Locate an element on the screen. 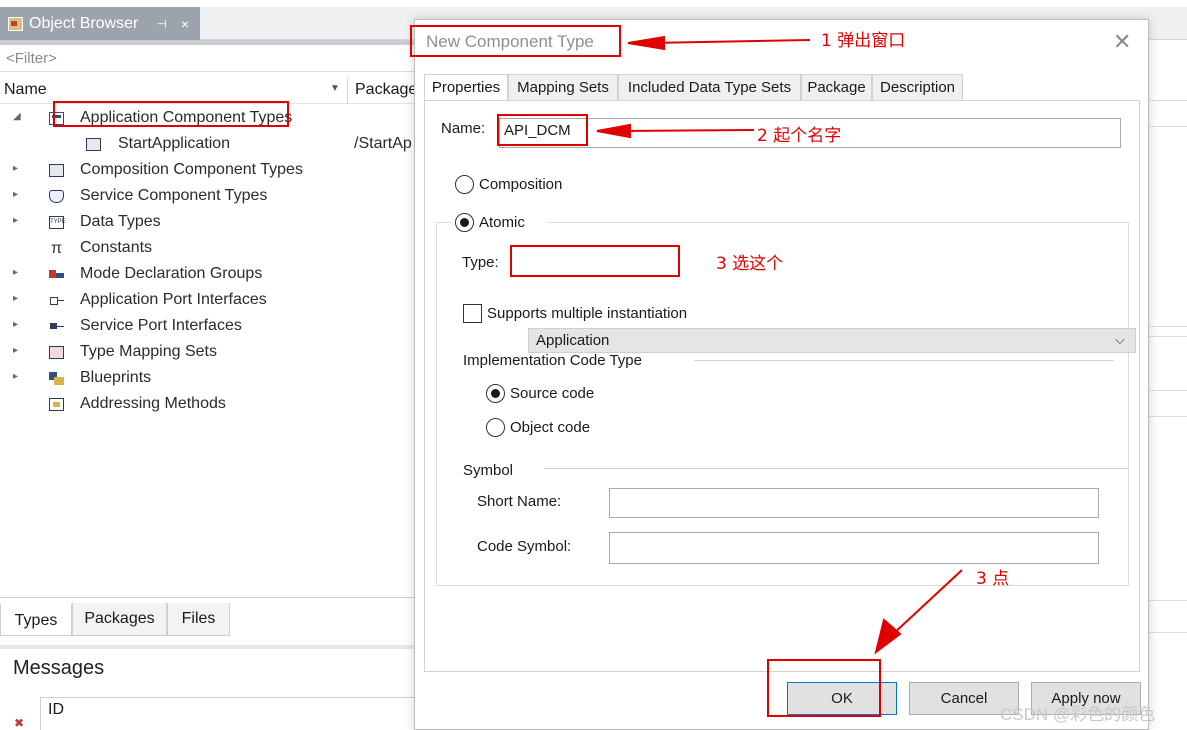  arrow-step2-line is located at coordinates (687, 130).